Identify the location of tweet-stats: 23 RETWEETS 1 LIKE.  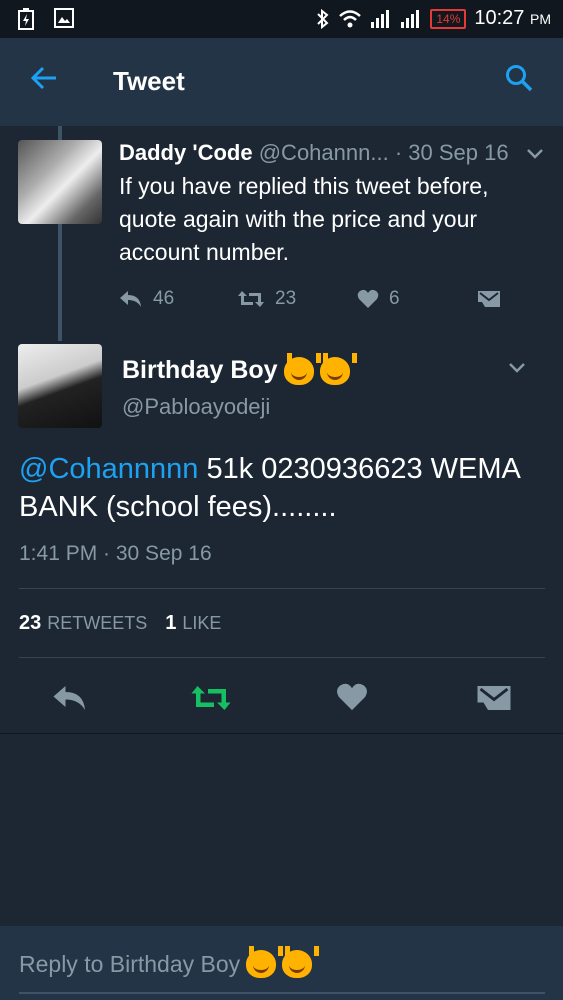
(120, 623).